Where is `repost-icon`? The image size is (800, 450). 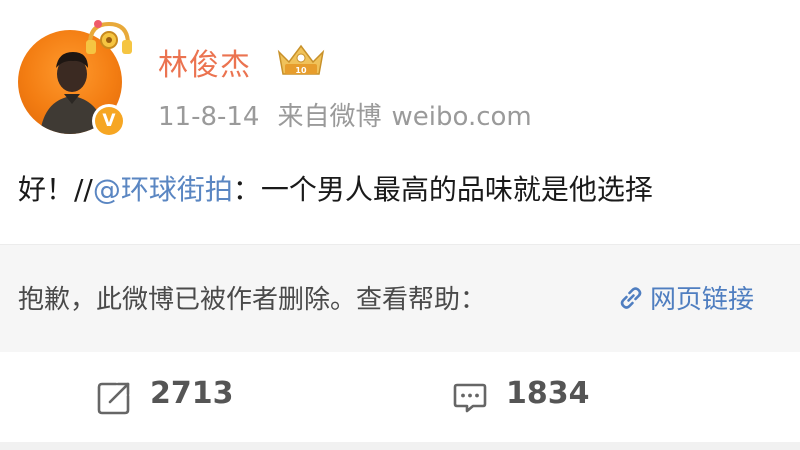 repost-icon is located at coordinates (113, 398).